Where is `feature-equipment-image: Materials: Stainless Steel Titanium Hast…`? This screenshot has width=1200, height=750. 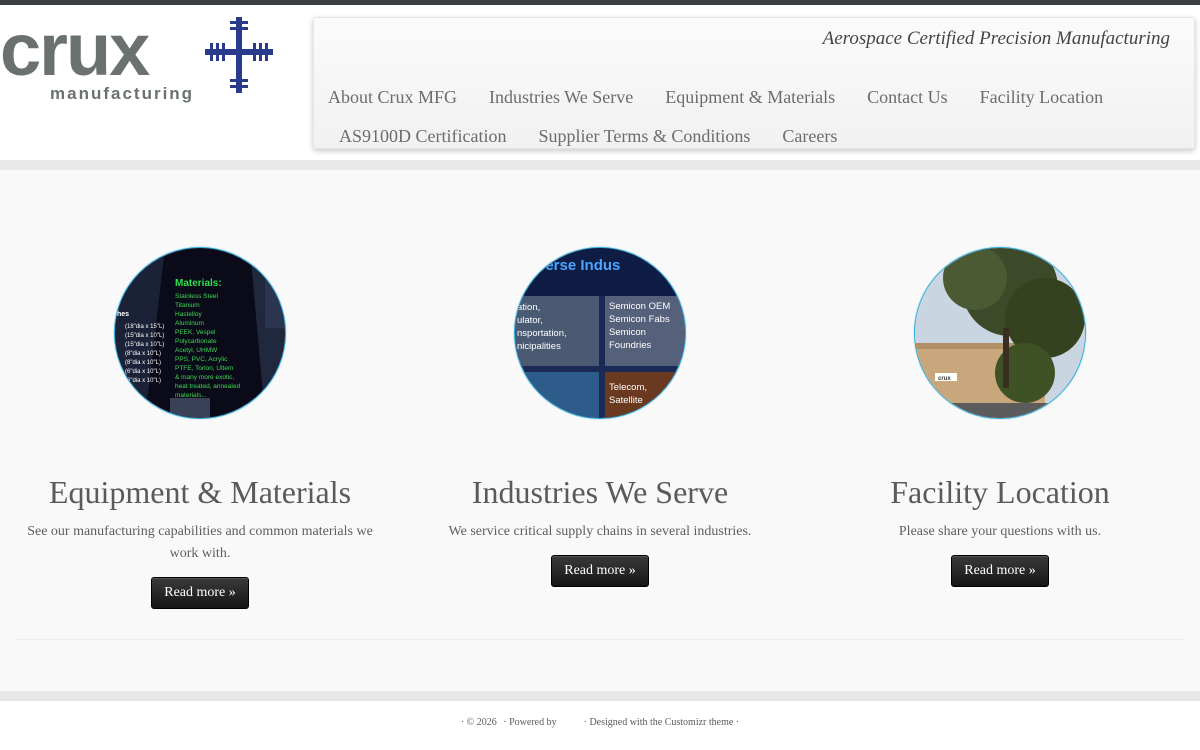
feature-equipment-image: Materials: Stainless Steel Titanium Hast… is located at coordinates (200, 333).